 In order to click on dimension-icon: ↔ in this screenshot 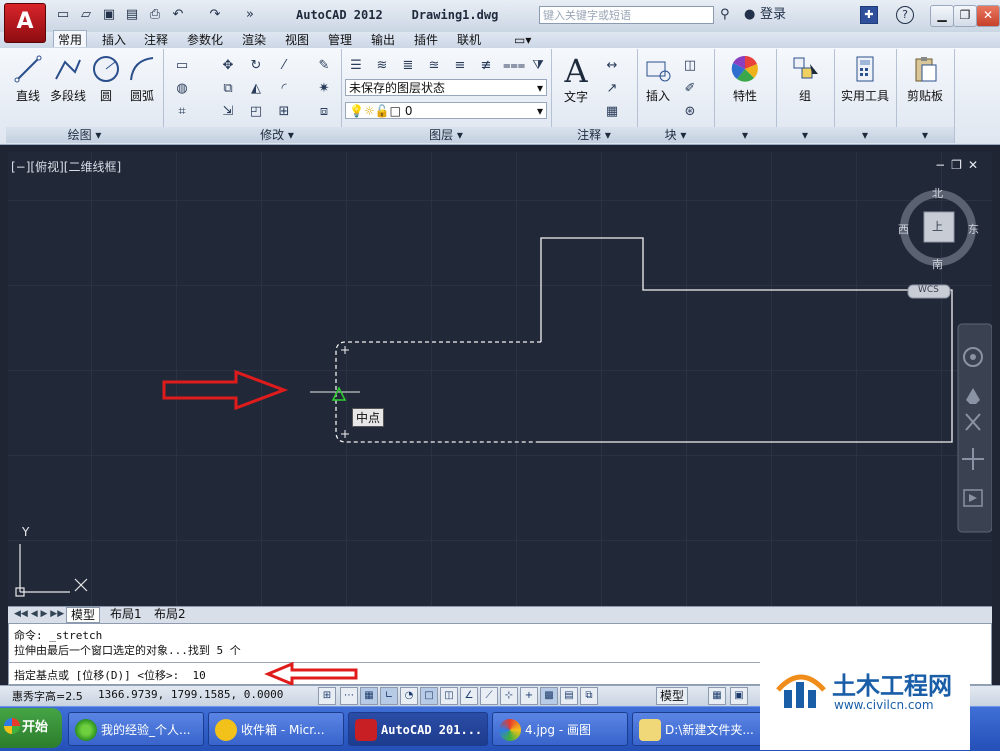, I will do `click(612, 66)`.